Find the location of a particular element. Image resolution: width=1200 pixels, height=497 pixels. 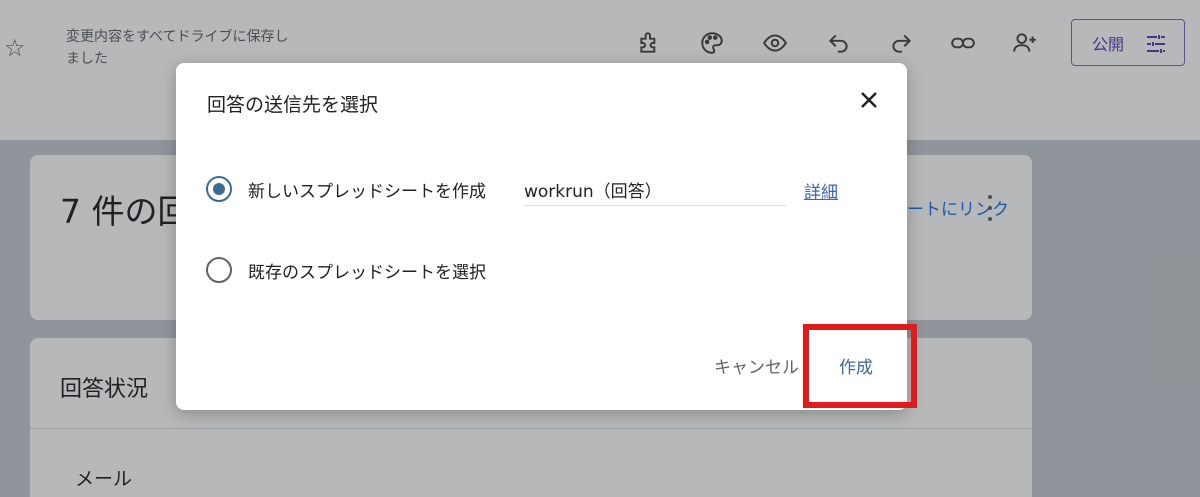

option-existing-spreadsheet: 既存のスプレッドシートを選択 is located at coordinates (346, 270).